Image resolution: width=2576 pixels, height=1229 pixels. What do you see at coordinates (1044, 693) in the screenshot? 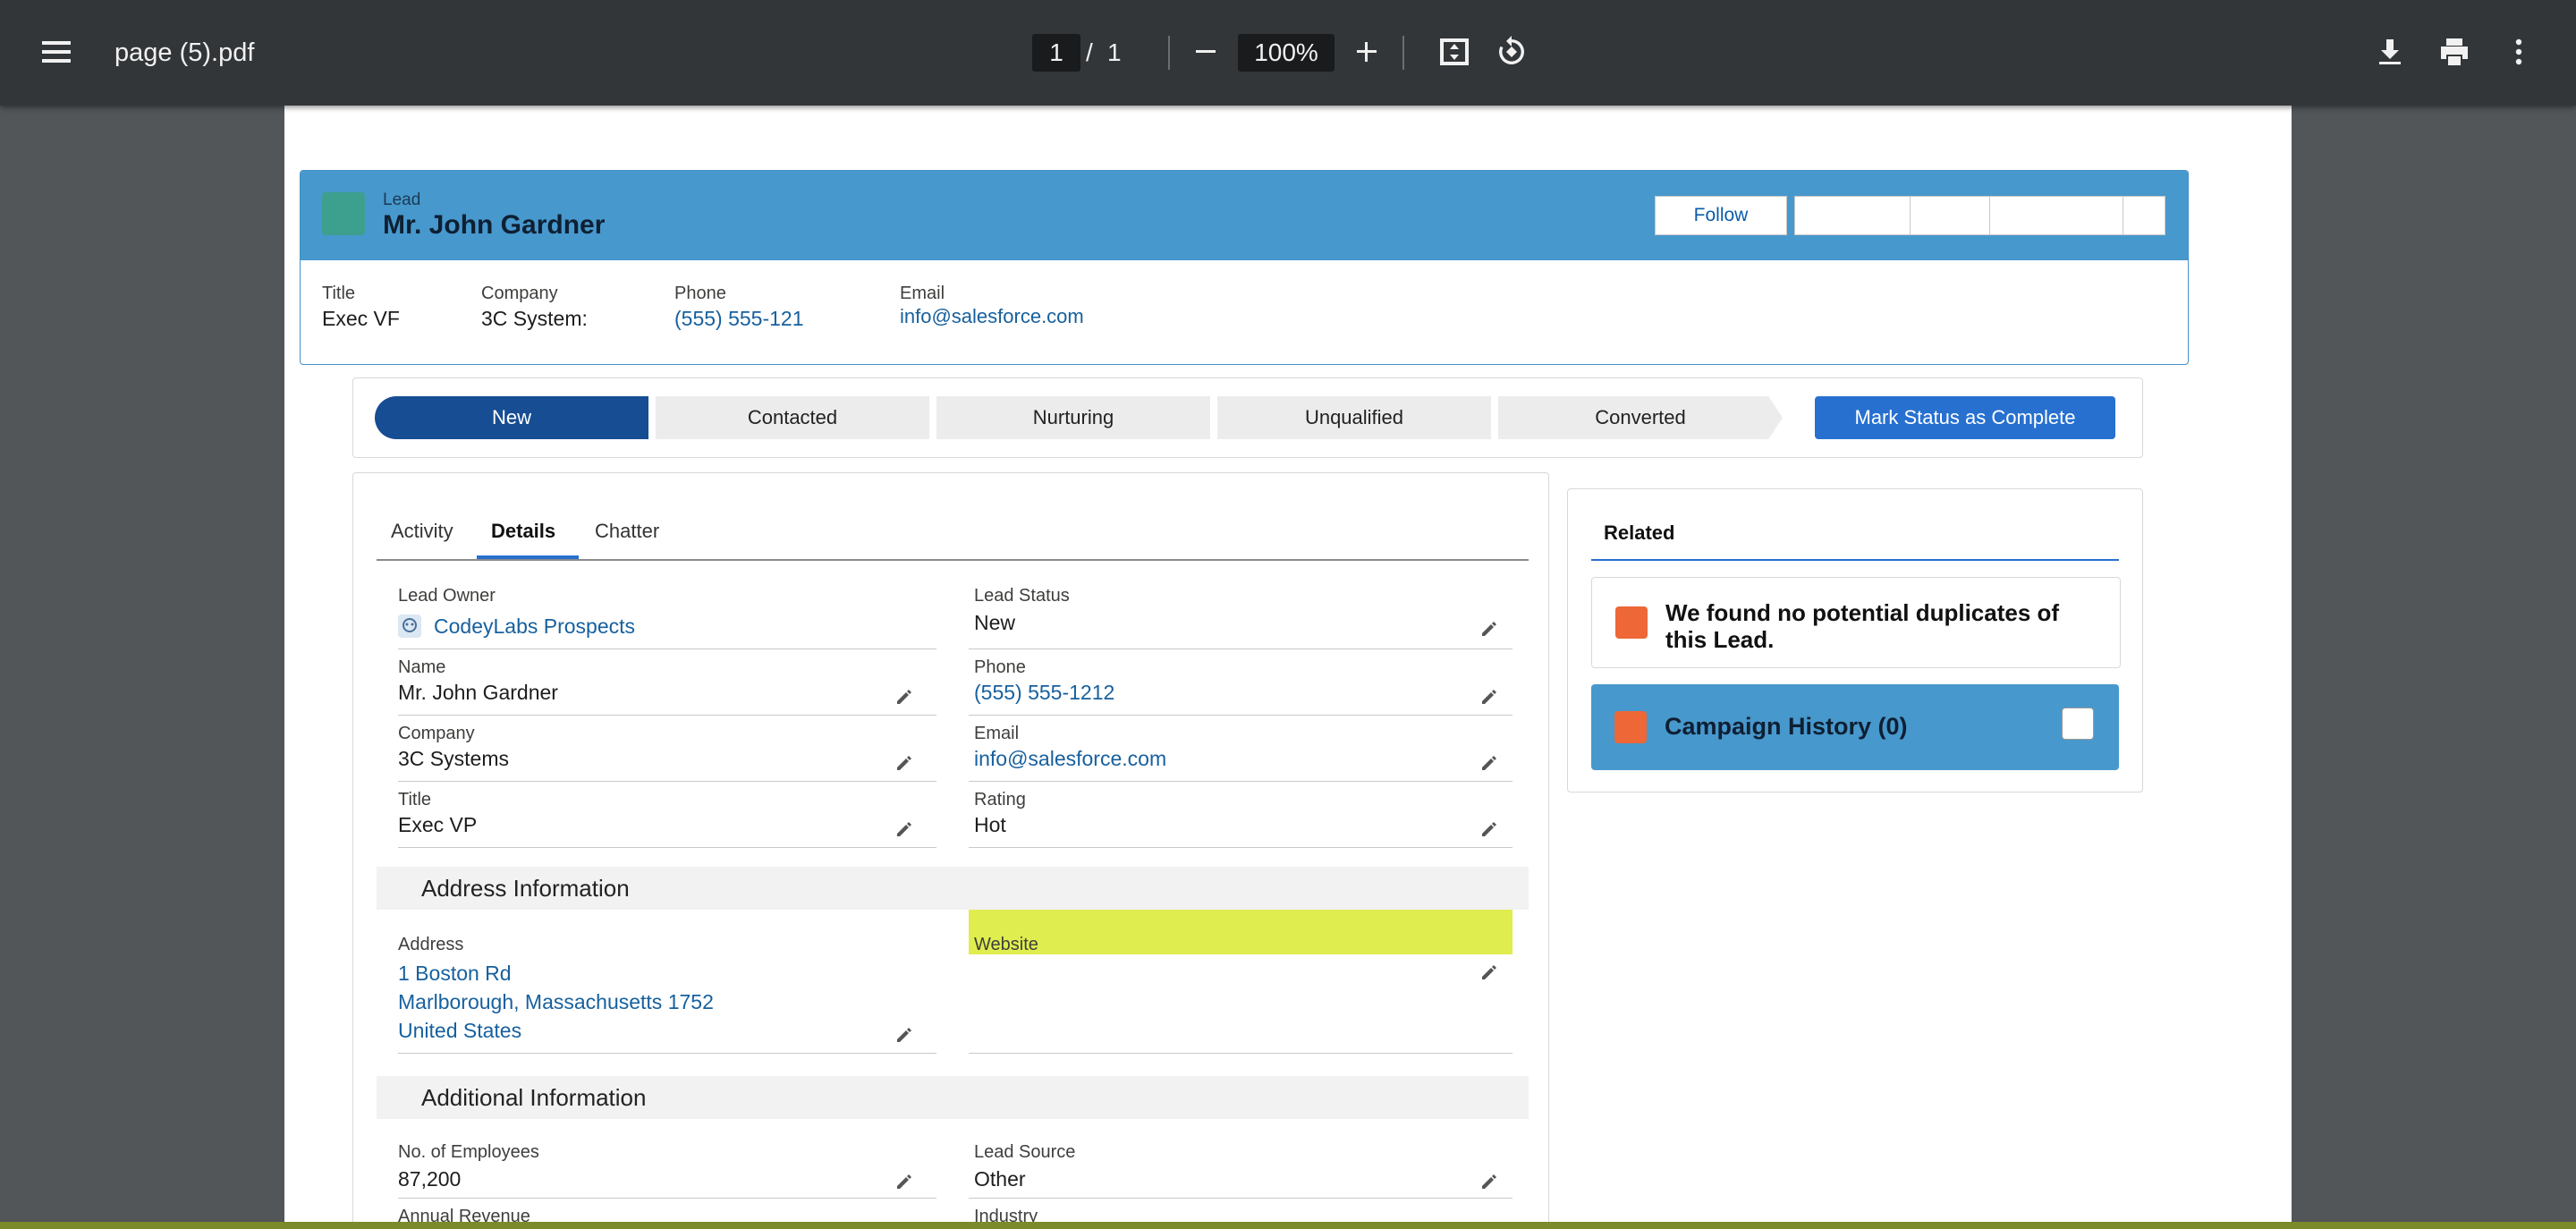
I see `phone-link: (555) 555-1212` at bounding box center [1044, 693].